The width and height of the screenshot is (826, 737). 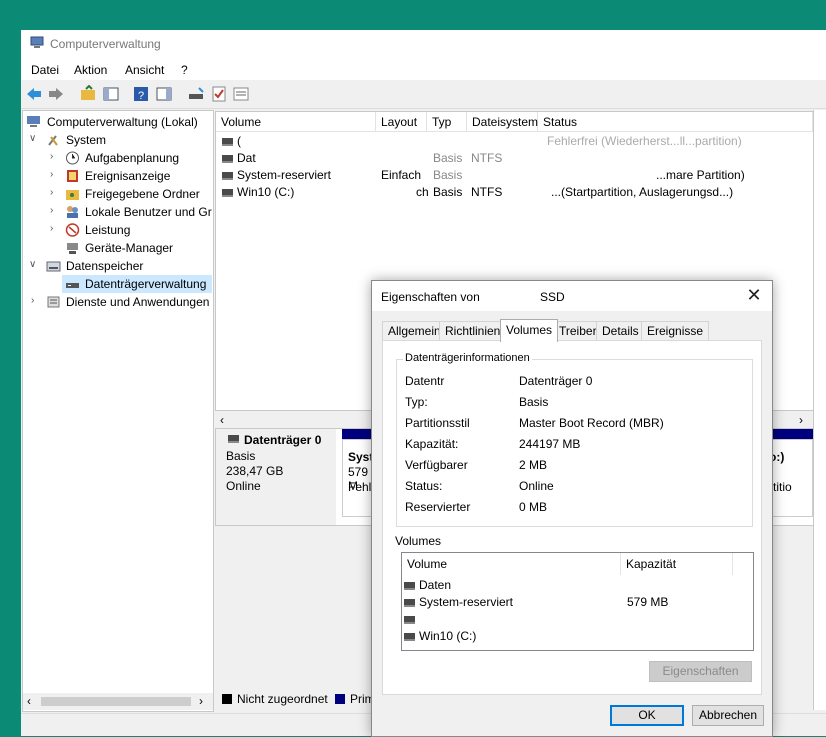 I want to click on list-view-icon, so click(x=241, y=94).